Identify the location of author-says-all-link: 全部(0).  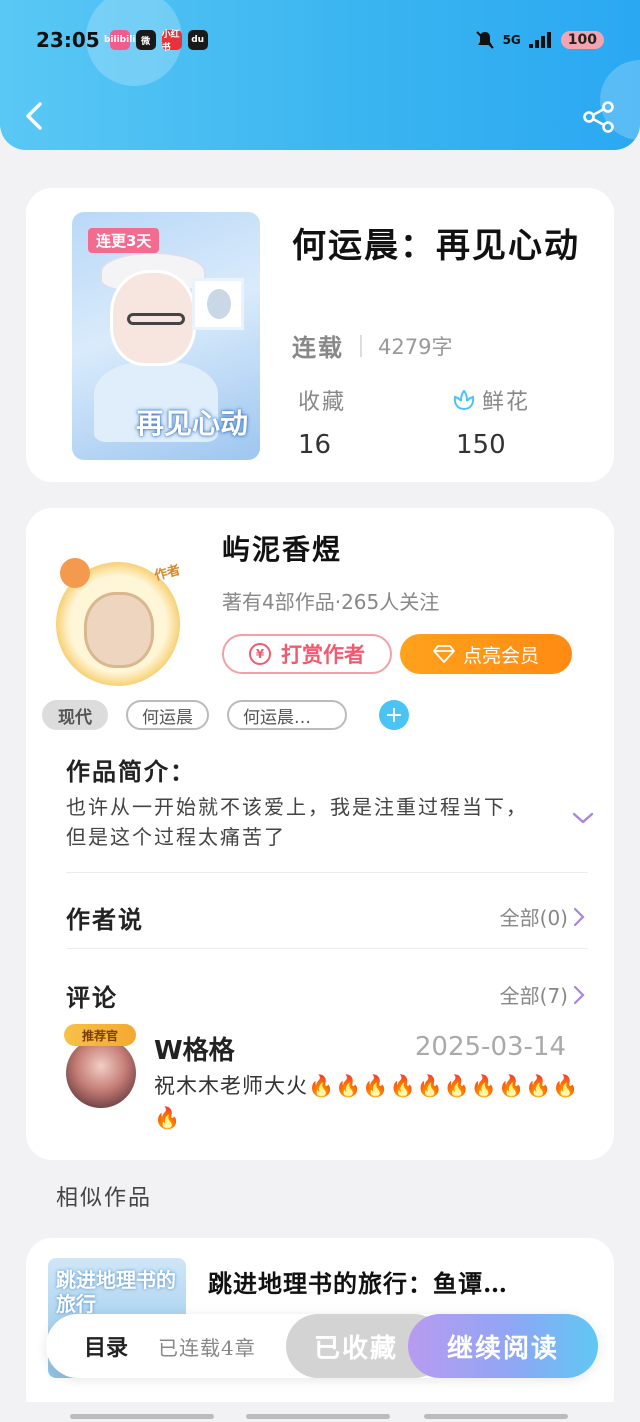
(543, 916).